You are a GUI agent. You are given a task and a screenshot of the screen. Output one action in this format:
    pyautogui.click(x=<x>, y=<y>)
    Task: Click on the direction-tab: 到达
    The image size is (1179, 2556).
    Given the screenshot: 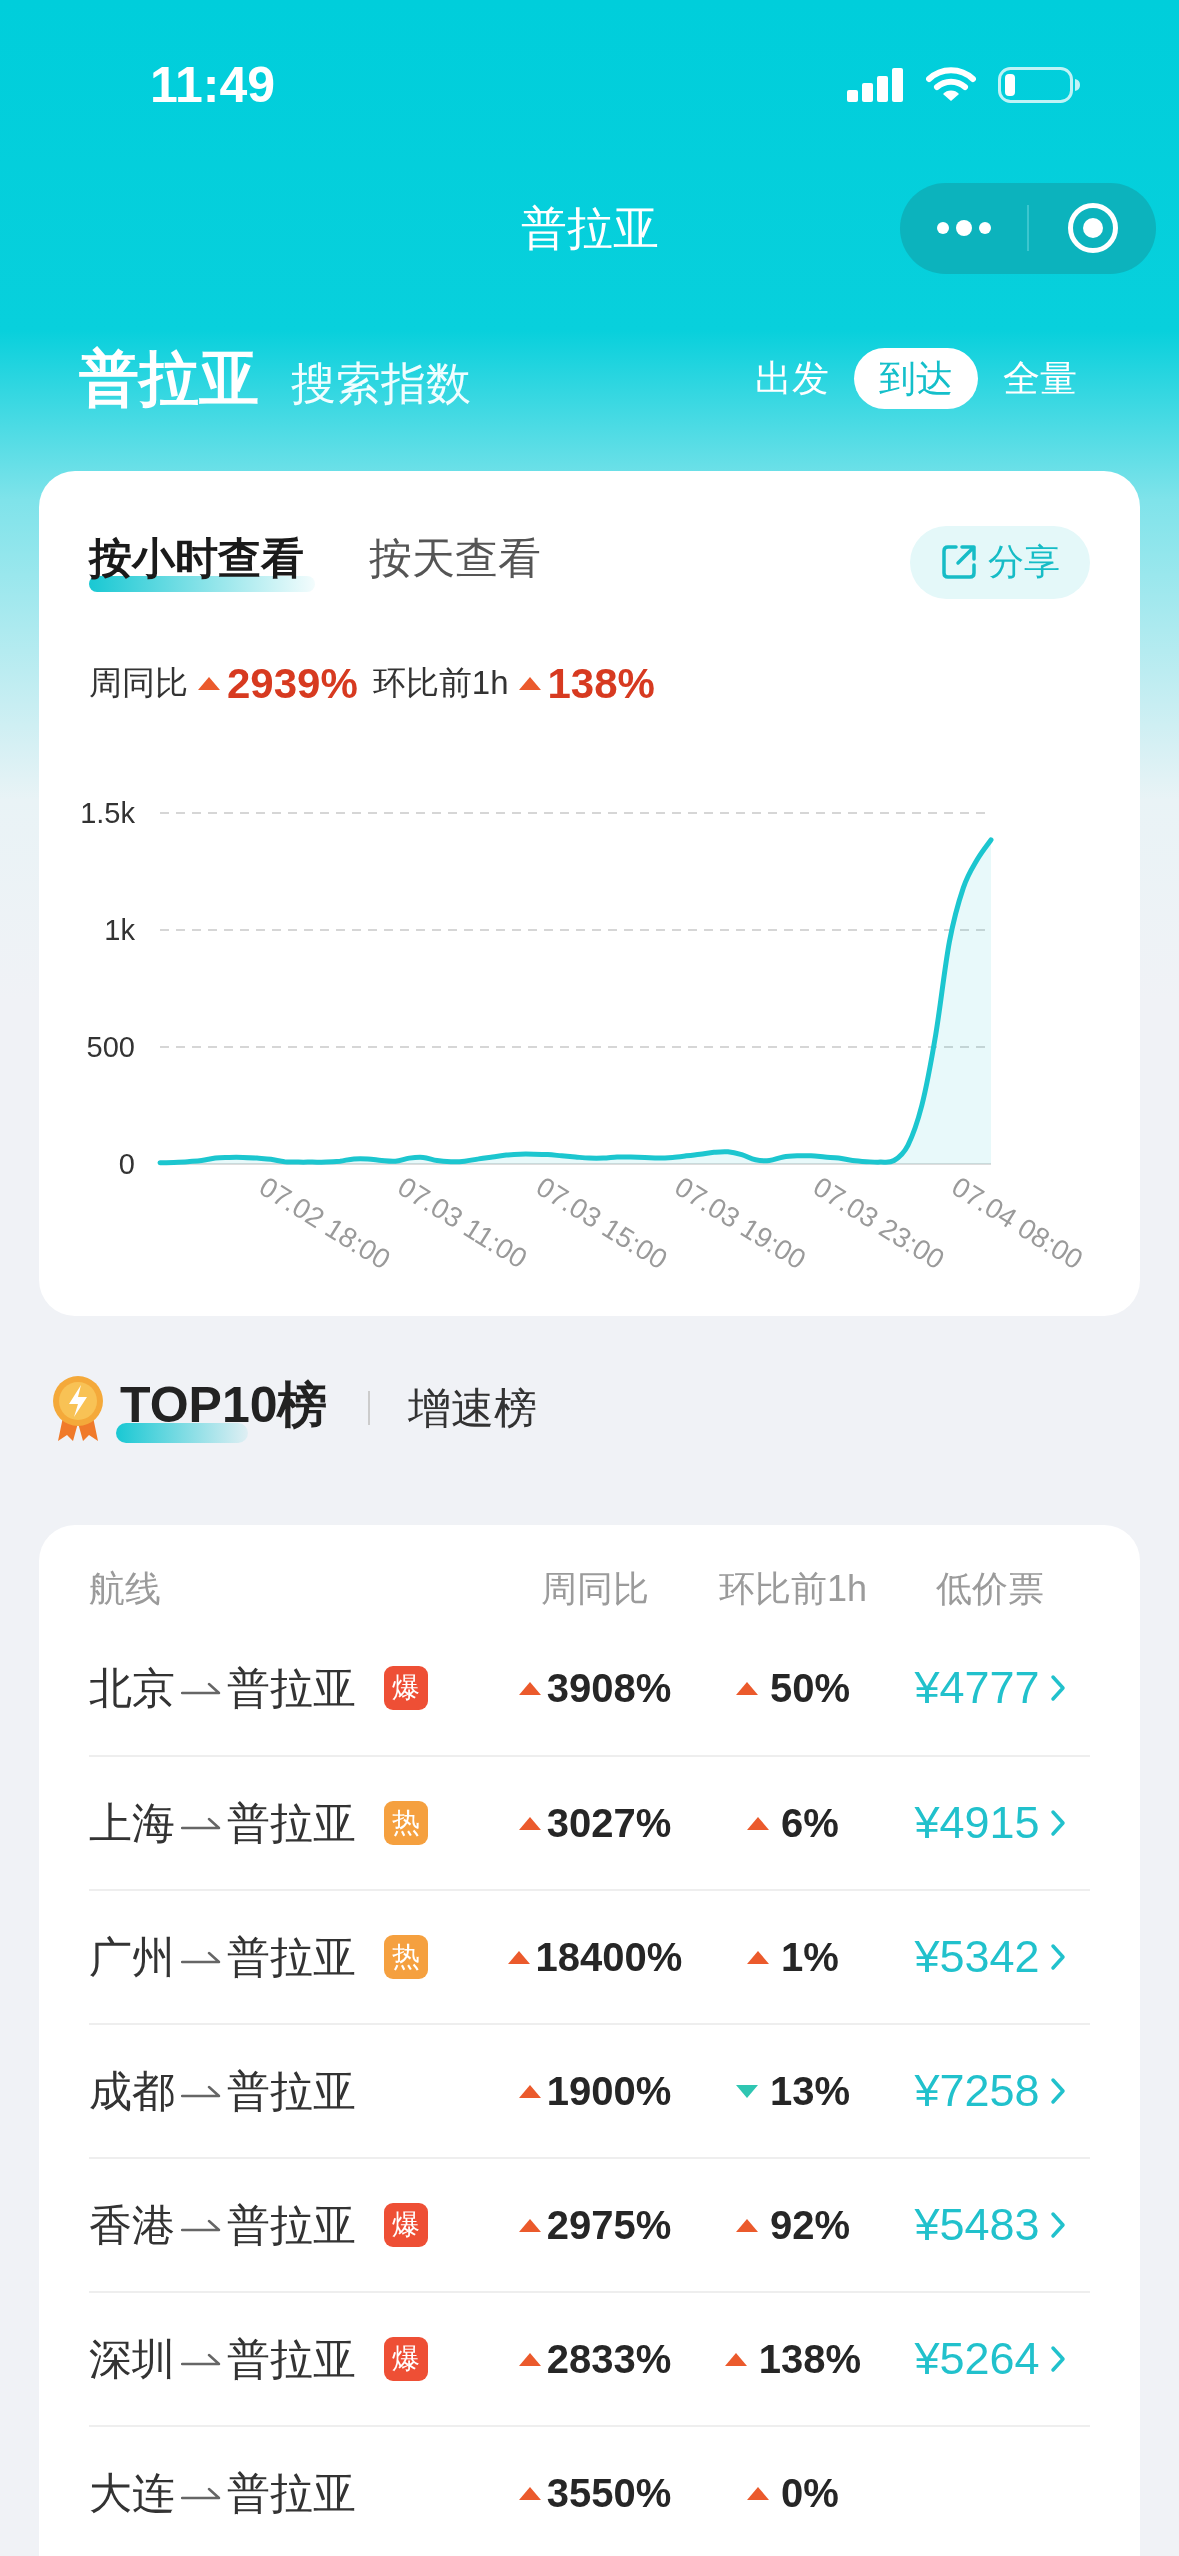 What is the action you would take?
    pyautogui.click(x=916, y=378)
    